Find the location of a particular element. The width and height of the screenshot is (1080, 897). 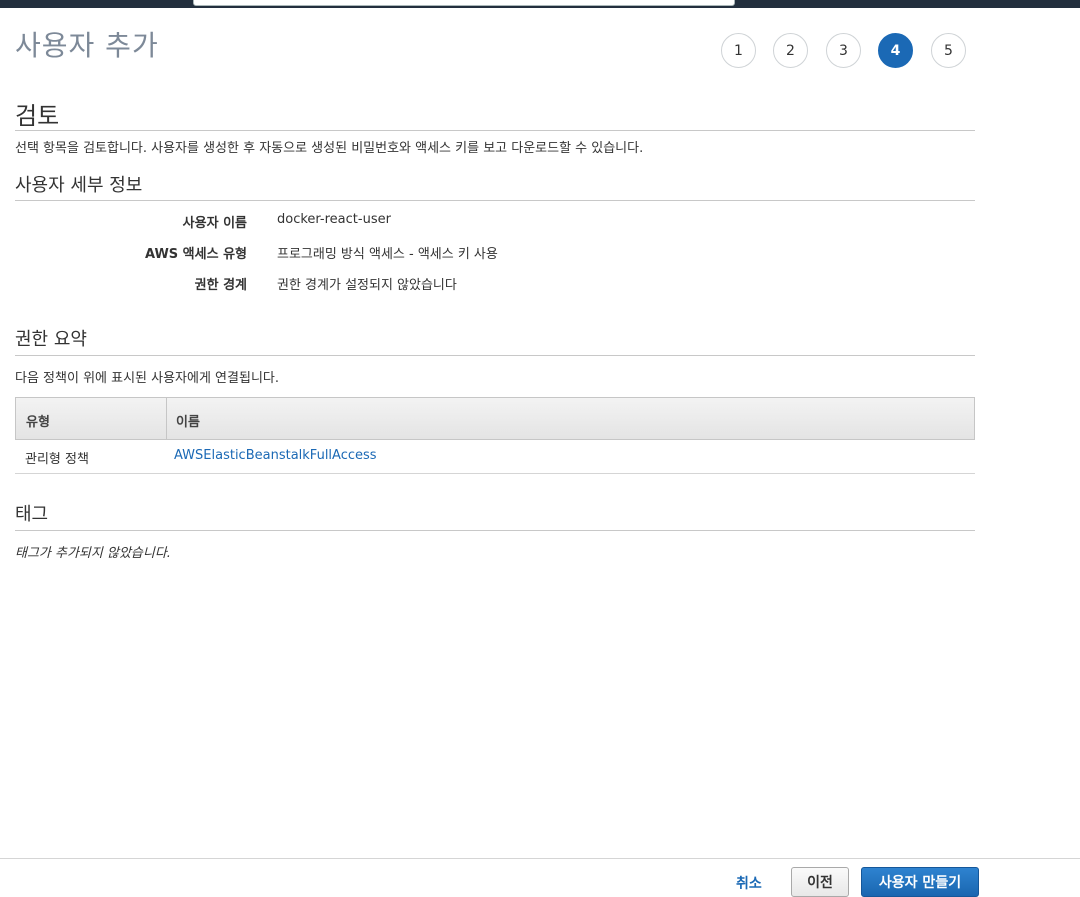

step-4-current: 4 is located at coordinates (895, 50).